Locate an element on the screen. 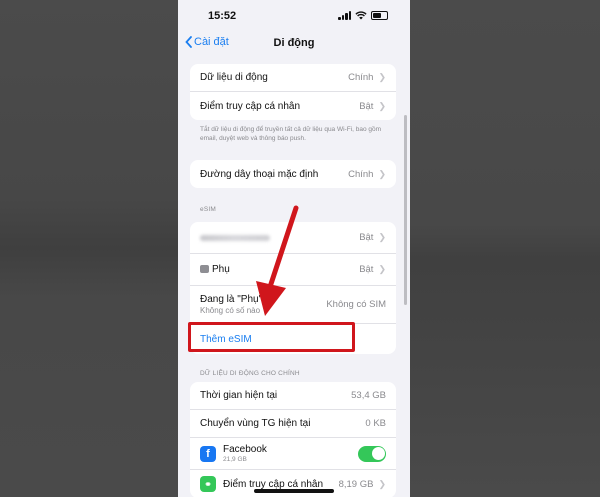 The height and width of the screenshot is (497, 600). annotation-arrow-icon is located at coordinates (277, 260).